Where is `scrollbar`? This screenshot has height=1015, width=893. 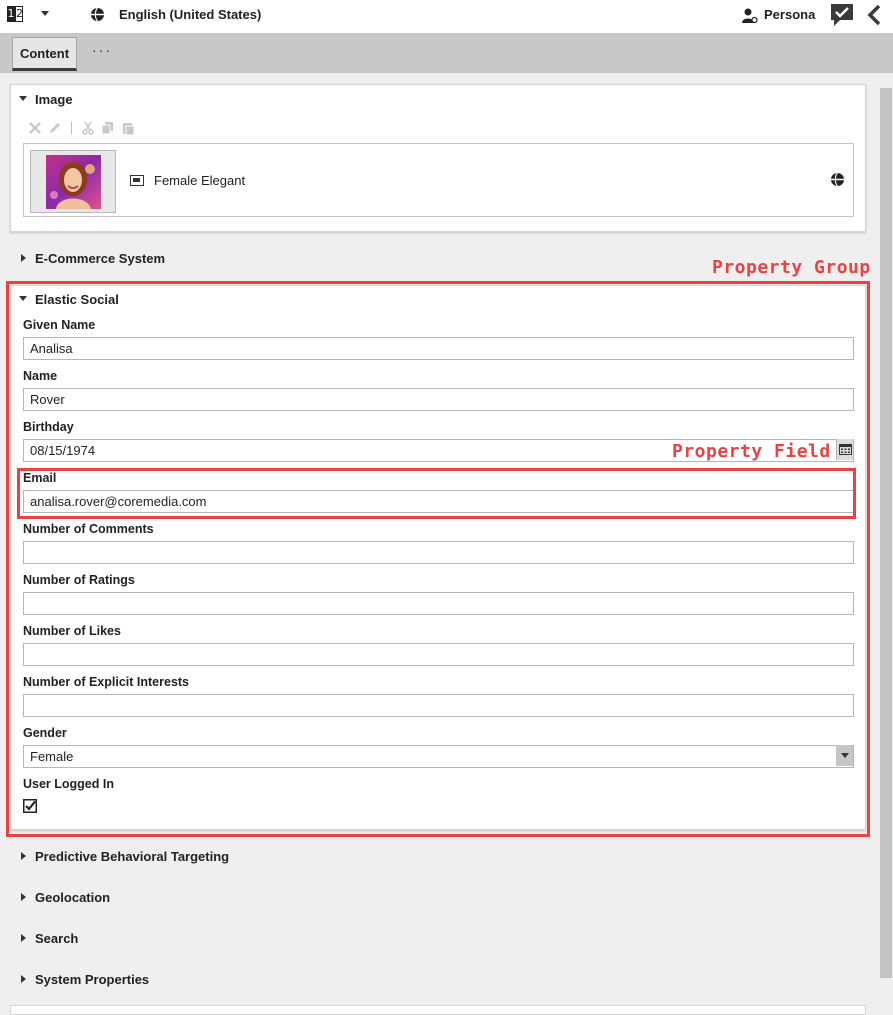
scrollbar is located at coordinates (886, 533).